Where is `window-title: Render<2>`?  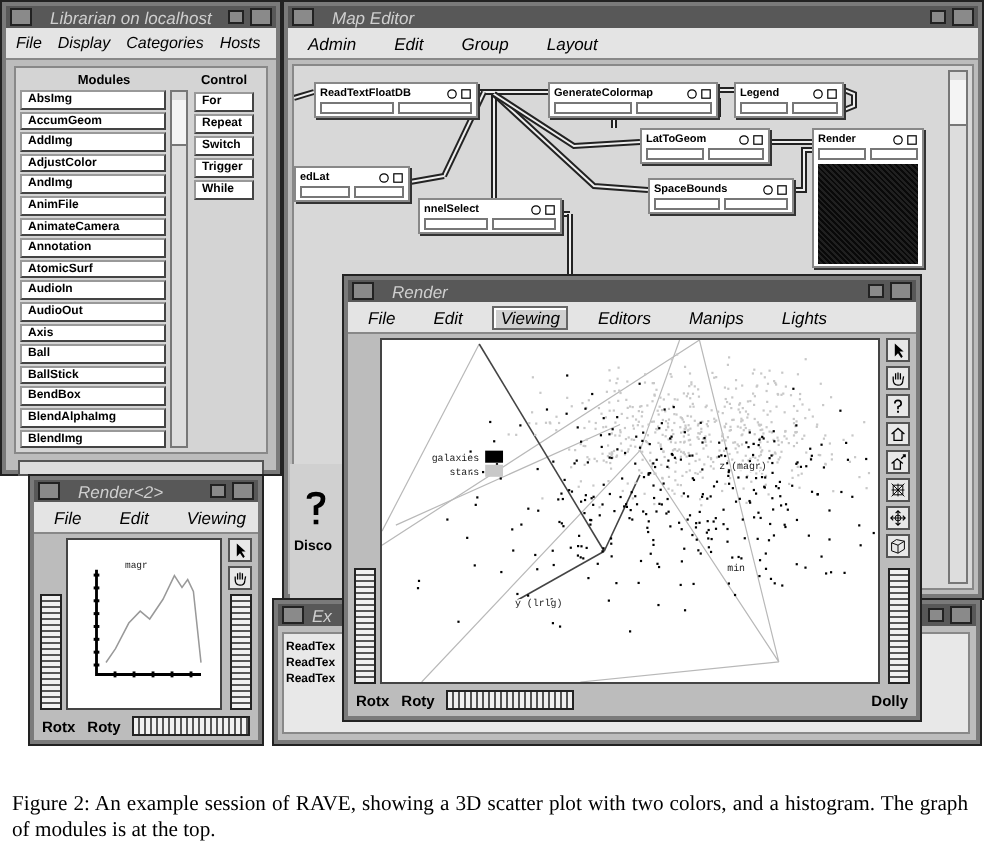 window-title: Render<2> is located at coordinates (121, 491).